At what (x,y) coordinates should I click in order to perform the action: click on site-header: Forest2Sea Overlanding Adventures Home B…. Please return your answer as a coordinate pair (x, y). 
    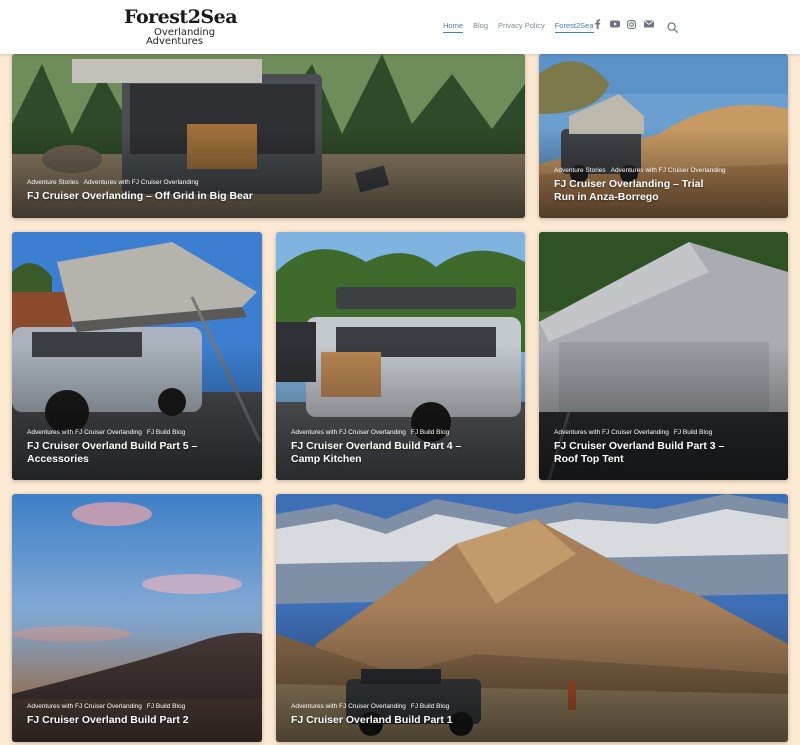
    Looking at the image, I should click on (400, 27).